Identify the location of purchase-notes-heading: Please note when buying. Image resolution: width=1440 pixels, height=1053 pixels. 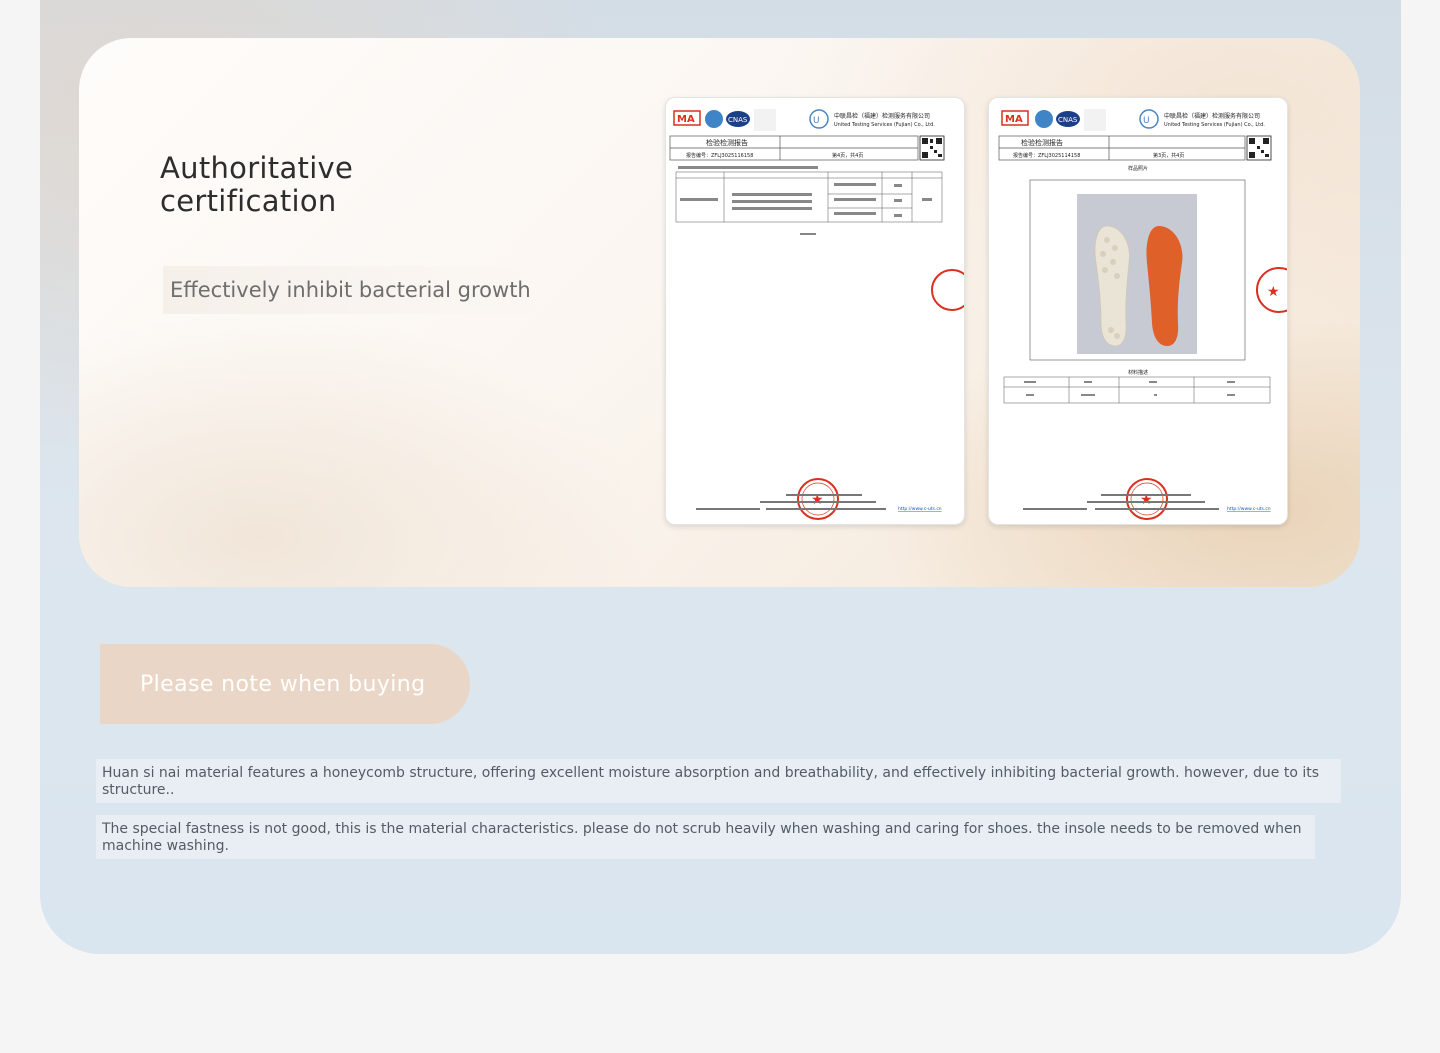
(285, 684).